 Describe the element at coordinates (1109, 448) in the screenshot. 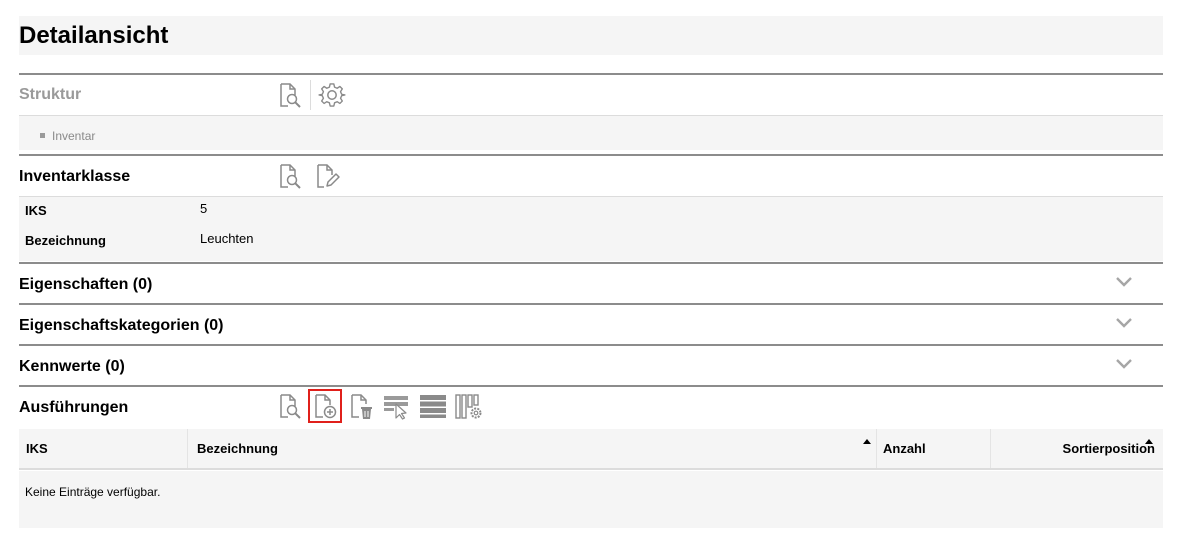

I see `column-header-sortierposition: Sortierposition` at that location.